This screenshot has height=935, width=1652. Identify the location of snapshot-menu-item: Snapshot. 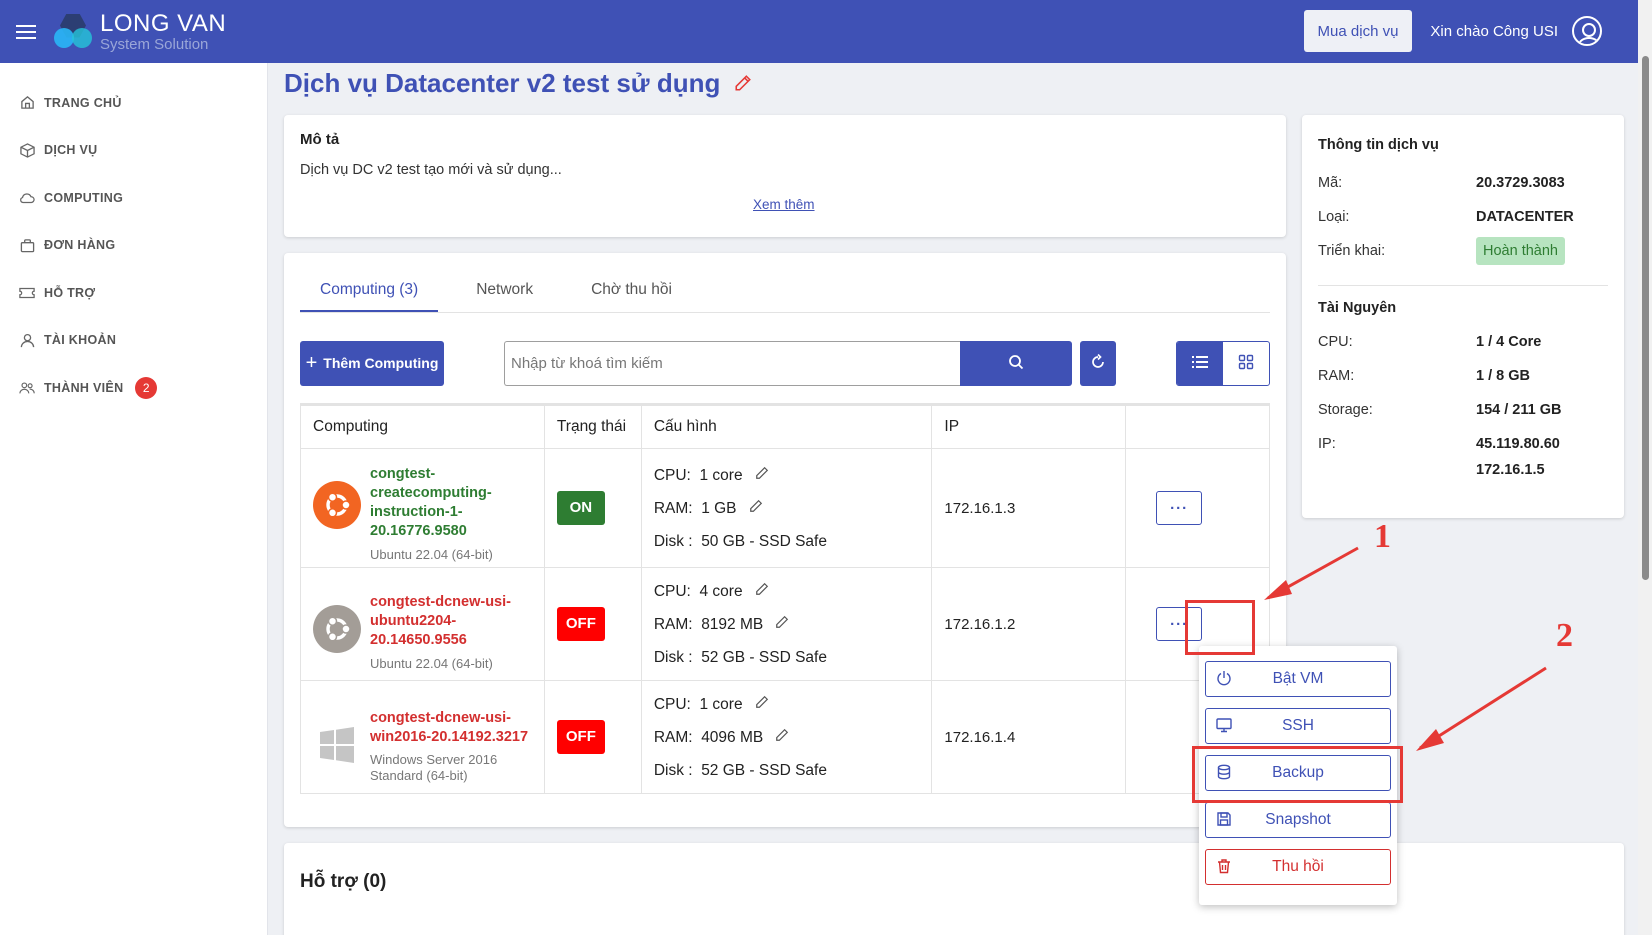
(1298, 820).